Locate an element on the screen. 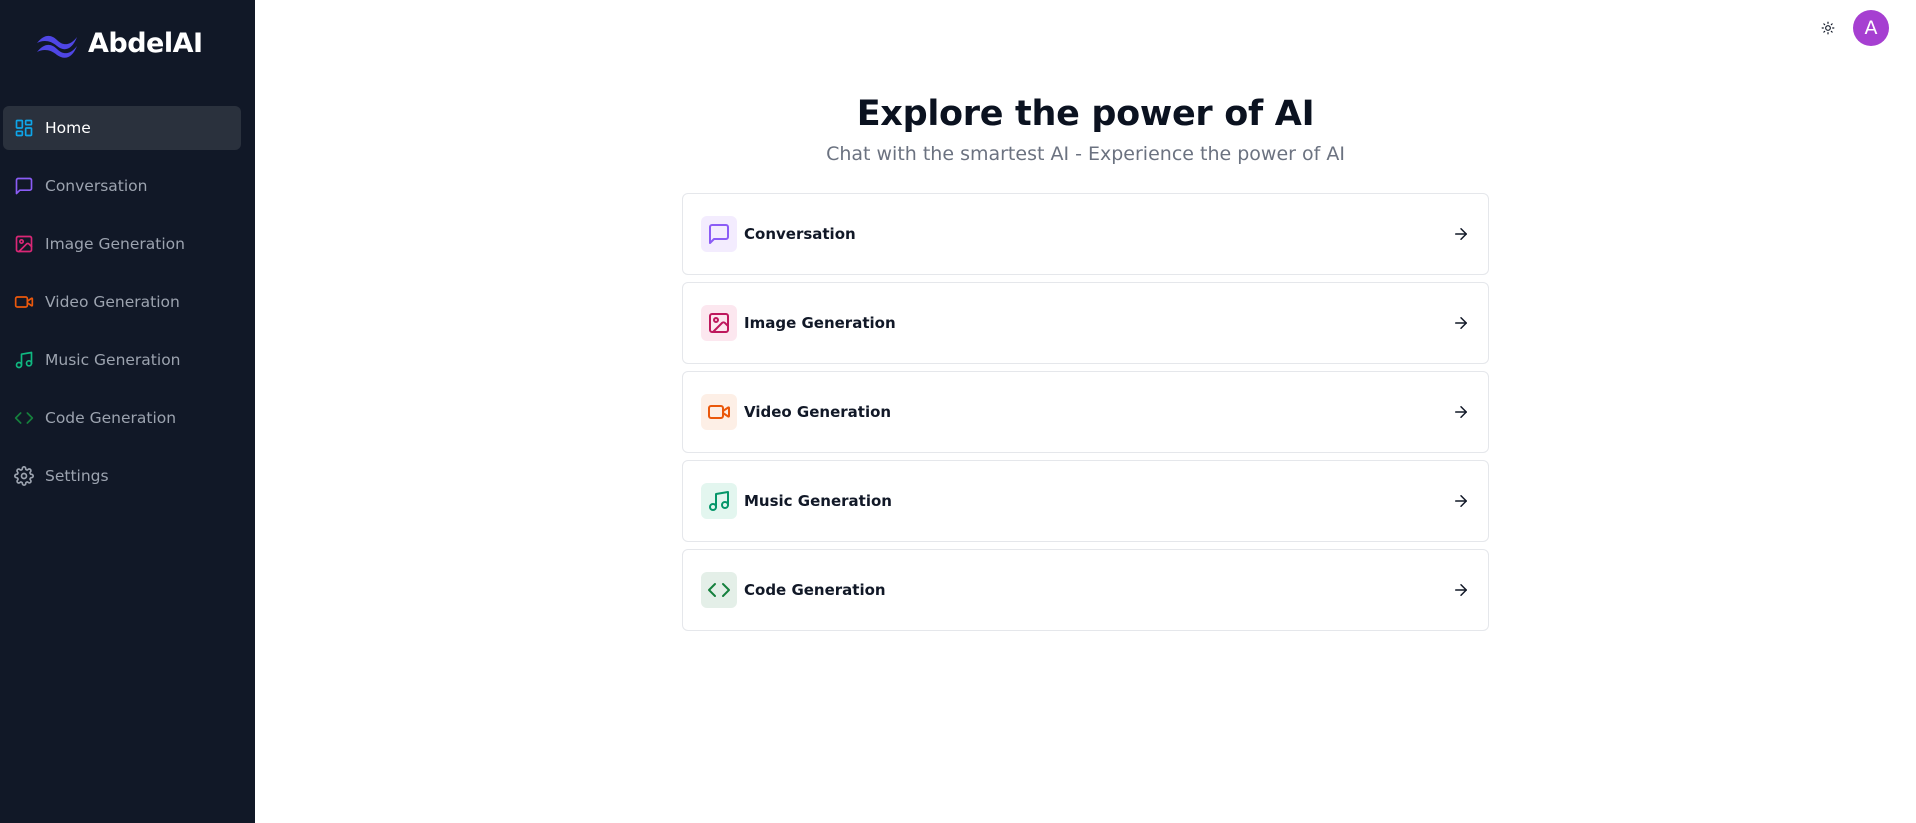  sun-icon is located at coordinates (1828, 28).